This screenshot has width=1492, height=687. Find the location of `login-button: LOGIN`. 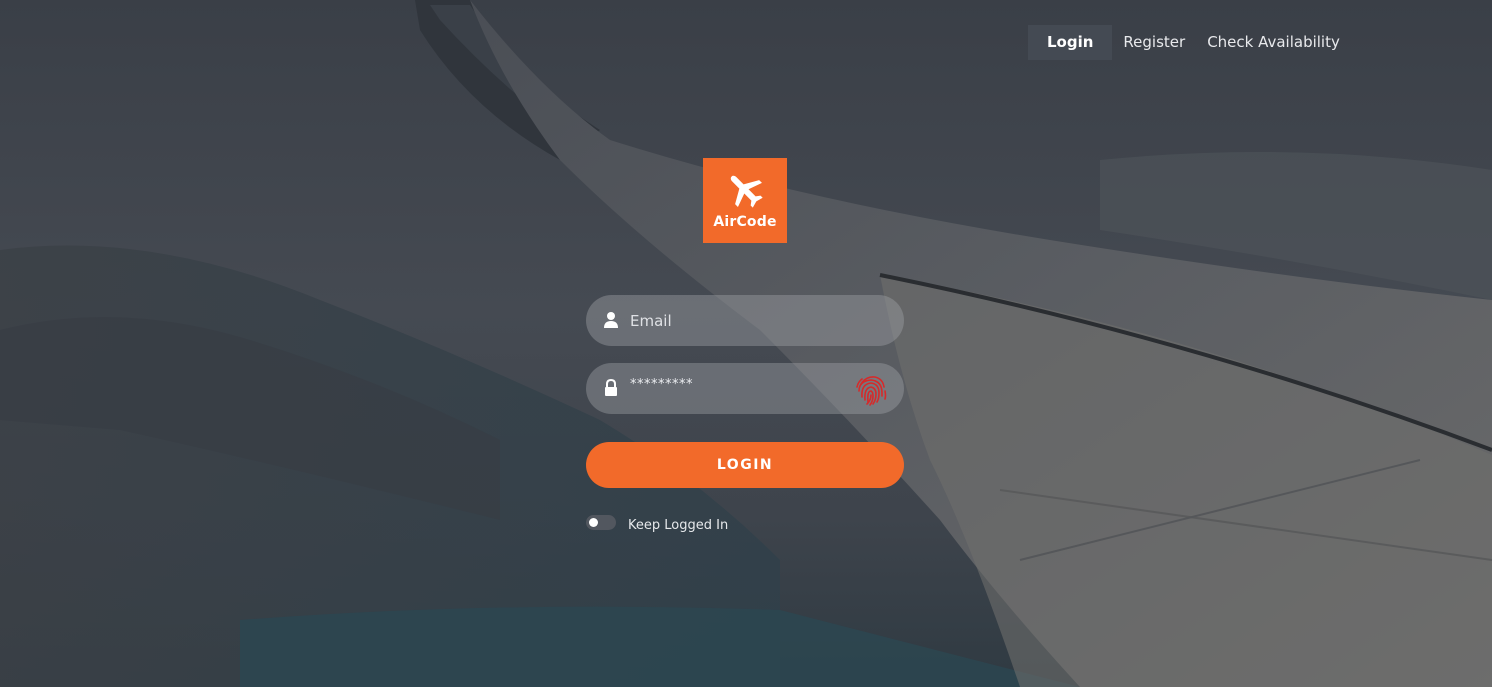

login-button: LOGIN is located at coordinates (745, 465).